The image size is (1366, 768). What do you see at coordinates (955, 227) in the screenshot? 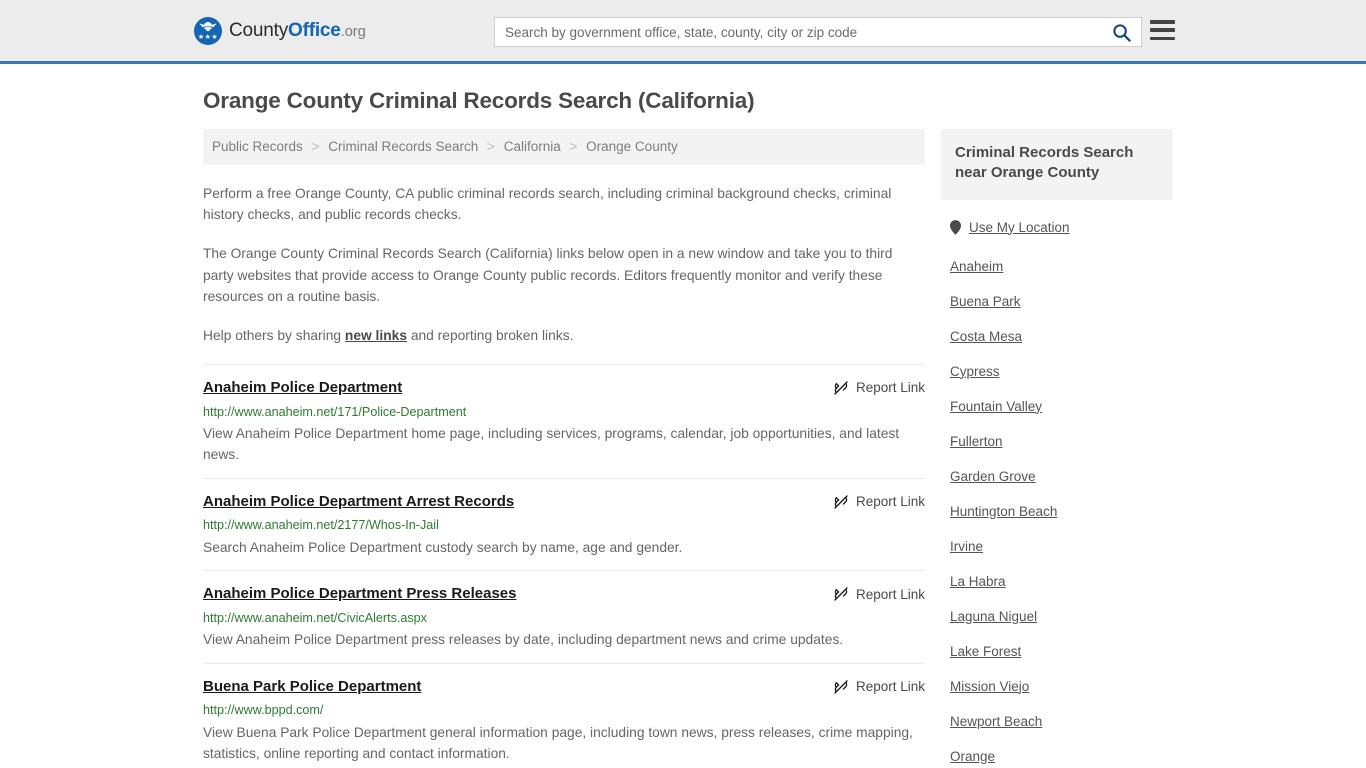
I see `map-pin-icon` at bounding box center [955, 227].